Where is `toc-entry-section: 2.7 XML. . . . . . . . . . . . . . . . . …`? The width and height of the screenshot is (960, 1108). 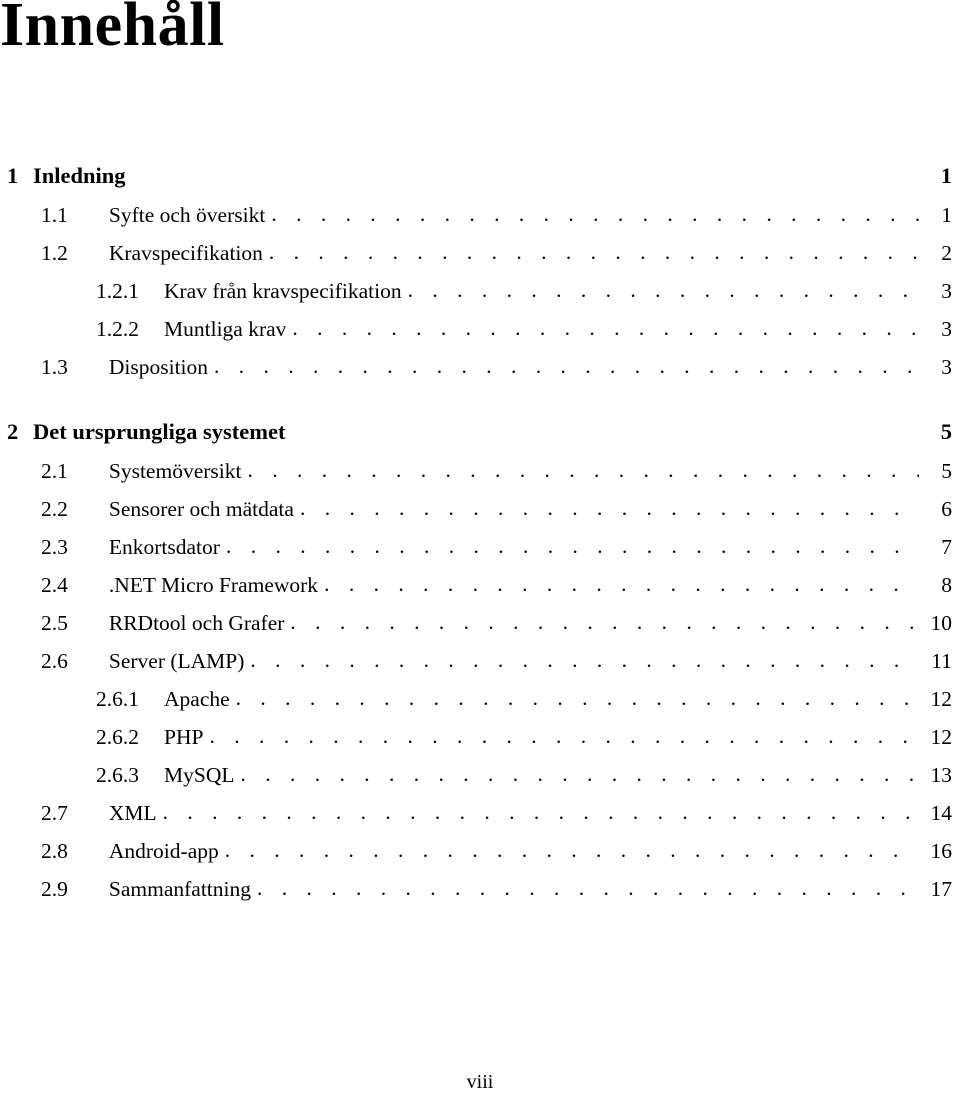 toc-entry-section: 2.7 XML. . . . . . . . . . . . . . . . . … is located at coordinates (480, 819).